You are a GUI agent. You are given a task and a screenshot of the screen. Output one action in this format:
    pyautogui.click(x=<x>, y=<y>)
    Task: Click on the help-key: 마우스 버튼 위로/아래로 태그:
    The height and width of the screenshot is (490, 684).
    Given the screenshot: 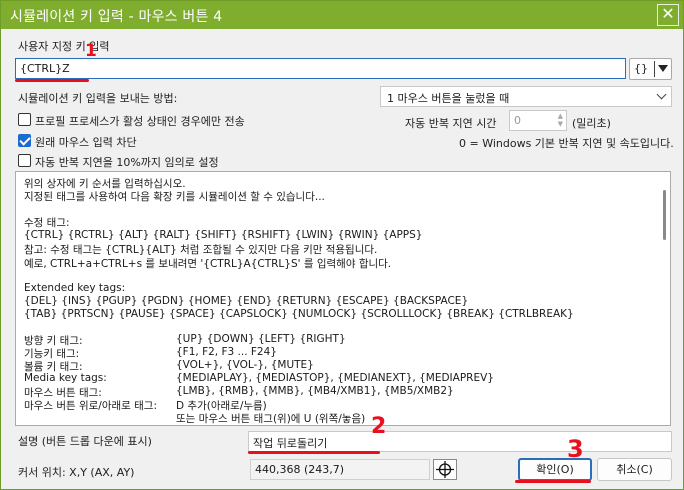 What is the action you would take?
    pyautogui.click(x=91, y=406)
    